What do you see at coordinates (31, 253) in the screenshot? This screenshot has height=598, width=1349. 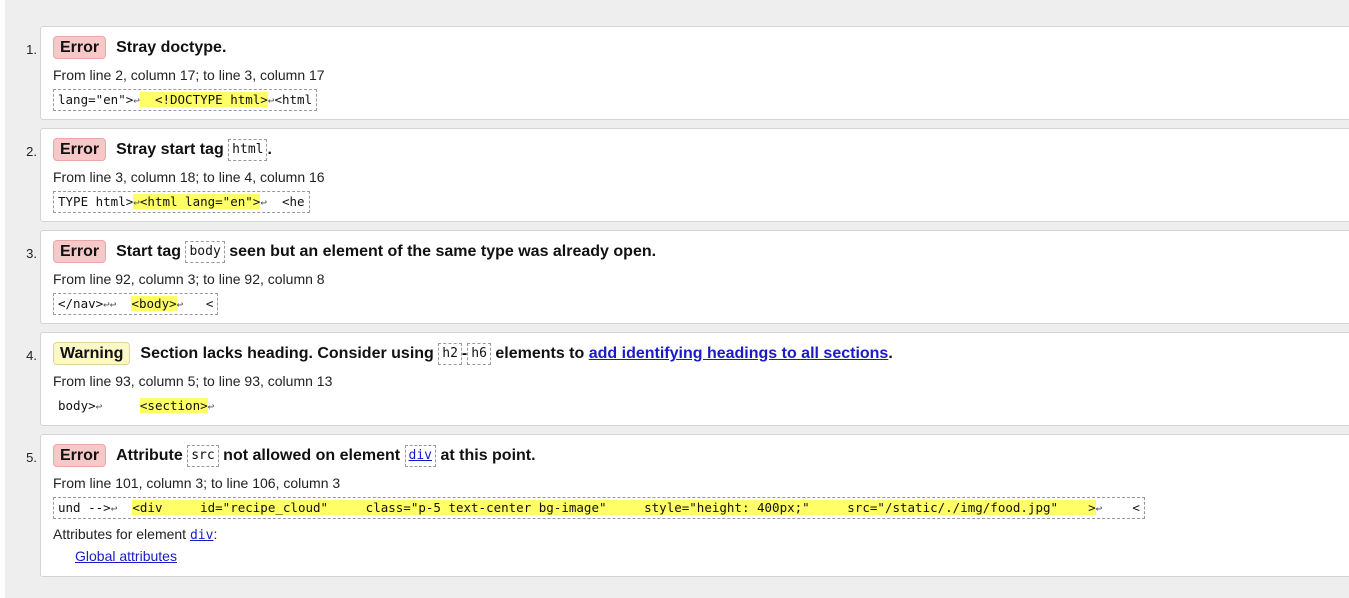 I see `message-number: 3.` at bounding box center [31, 253].